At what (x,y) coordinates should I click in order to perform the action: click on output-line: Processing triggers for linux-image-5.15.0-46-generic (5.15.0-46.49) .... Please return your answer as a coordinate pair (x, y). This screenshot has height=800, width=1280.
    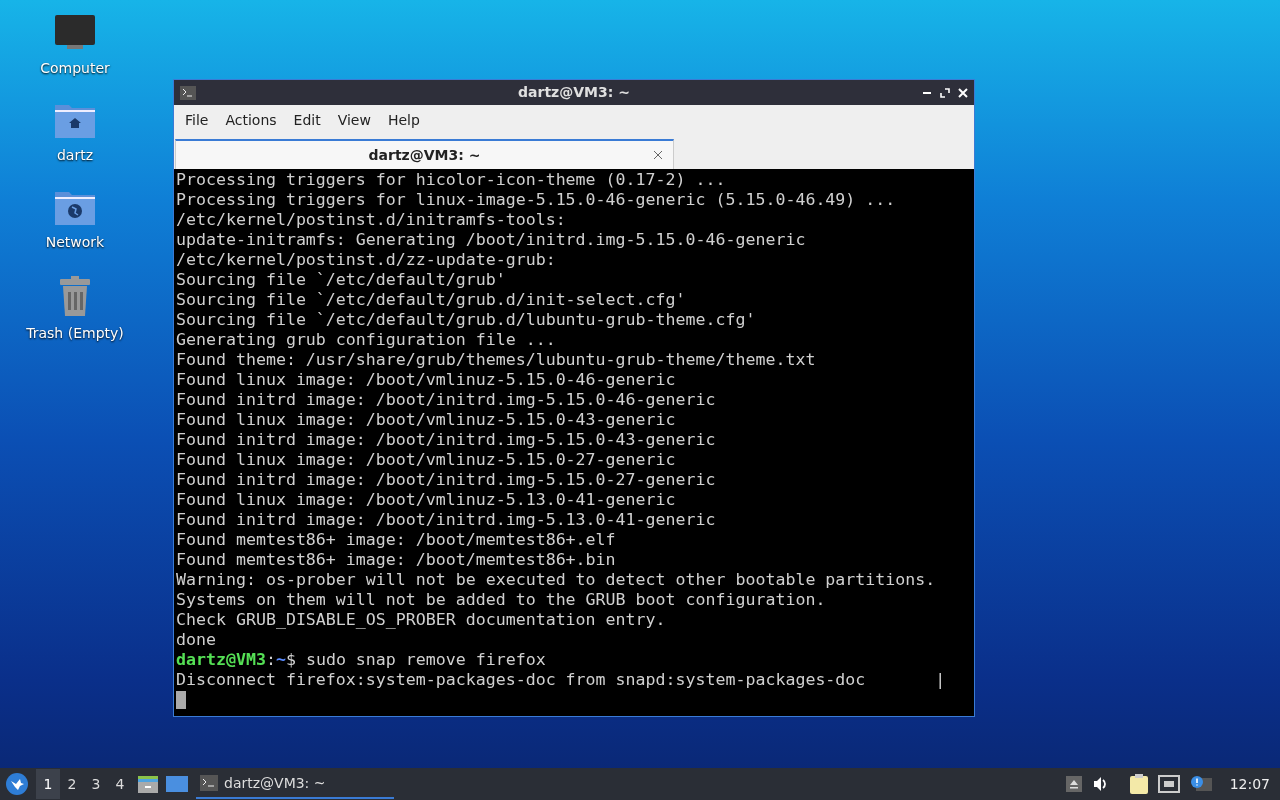
    Looking at the image, I should click on (536, 200).